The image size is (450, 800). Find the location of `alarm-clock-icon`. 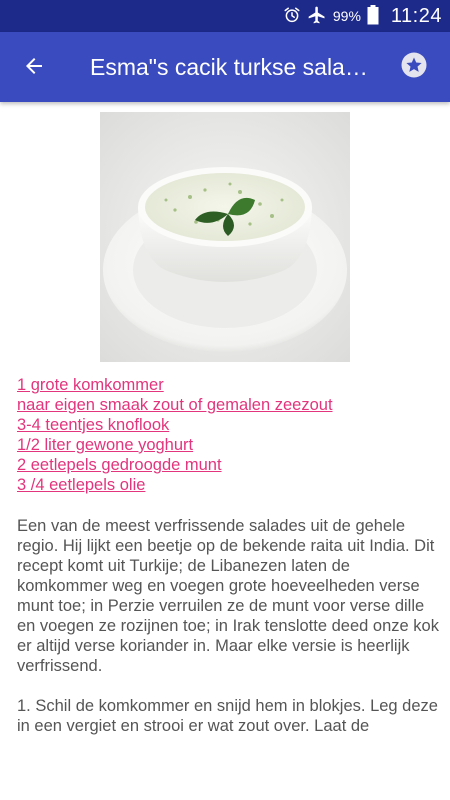

alarm-clock-icon is located at coordinates (292, 16).